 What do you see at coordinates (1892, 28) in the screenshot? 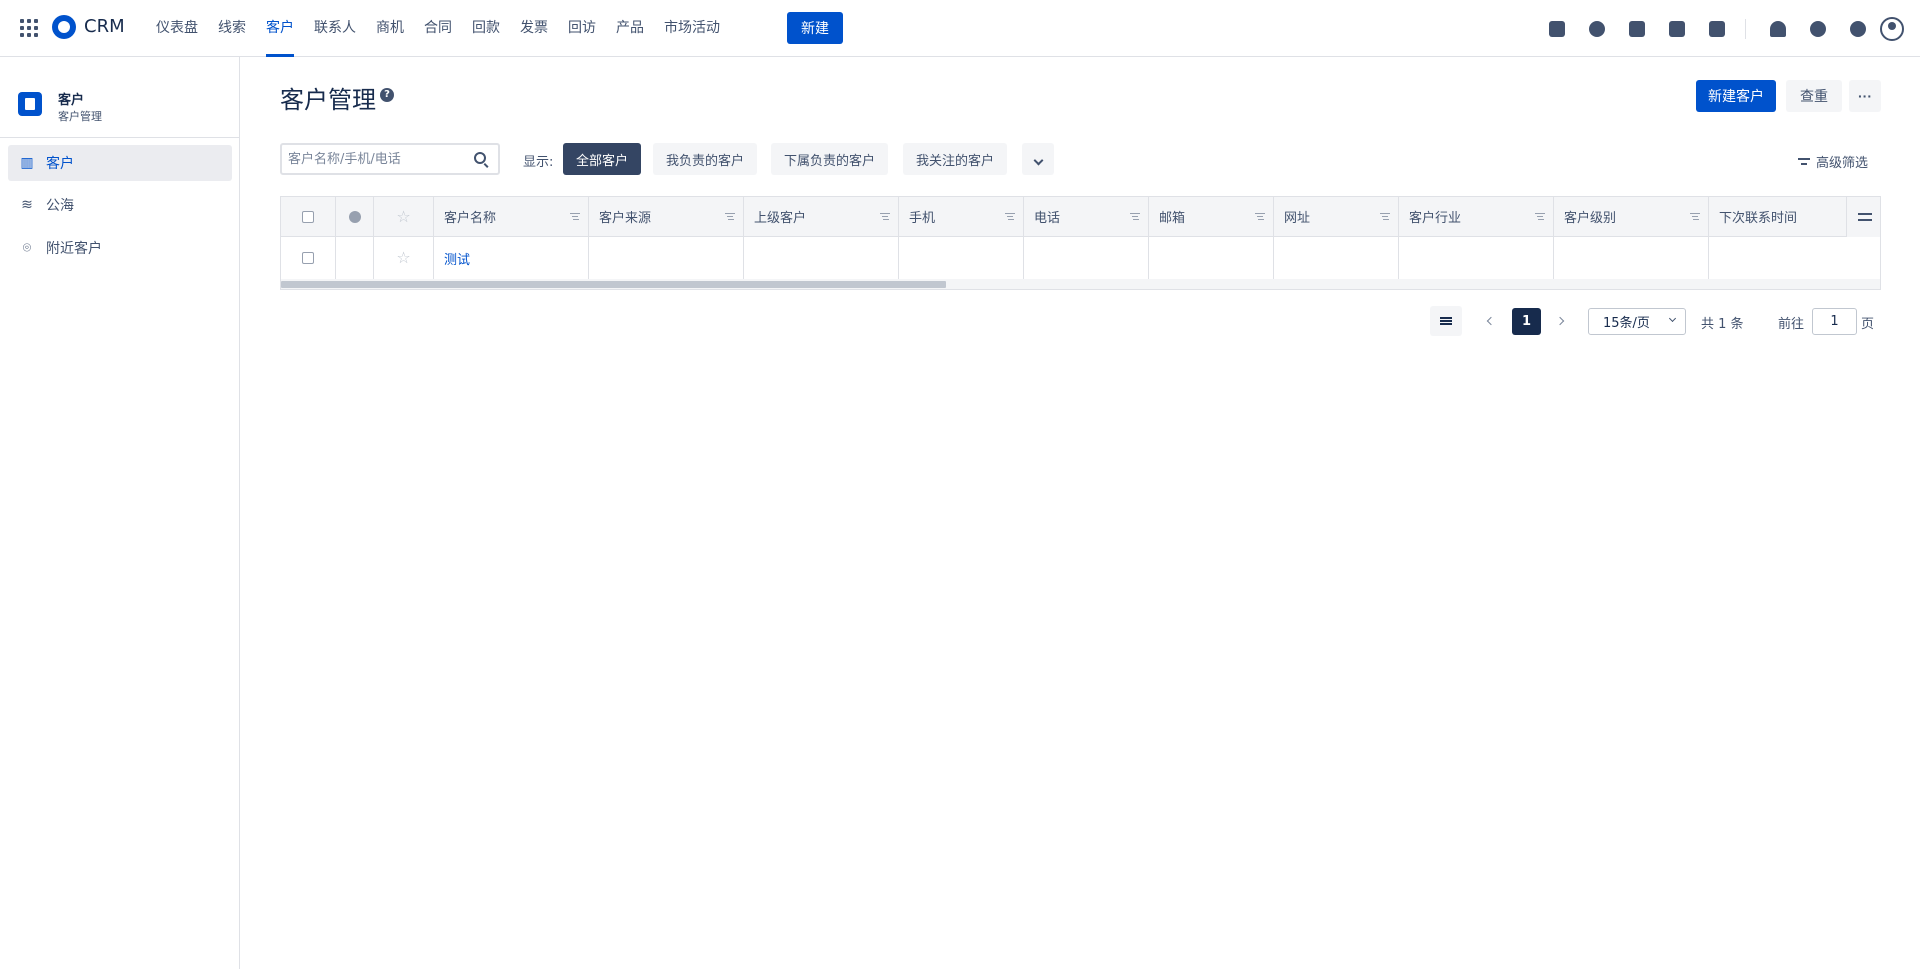
I see `avatar-icon` at bounding box center [1892, 28].